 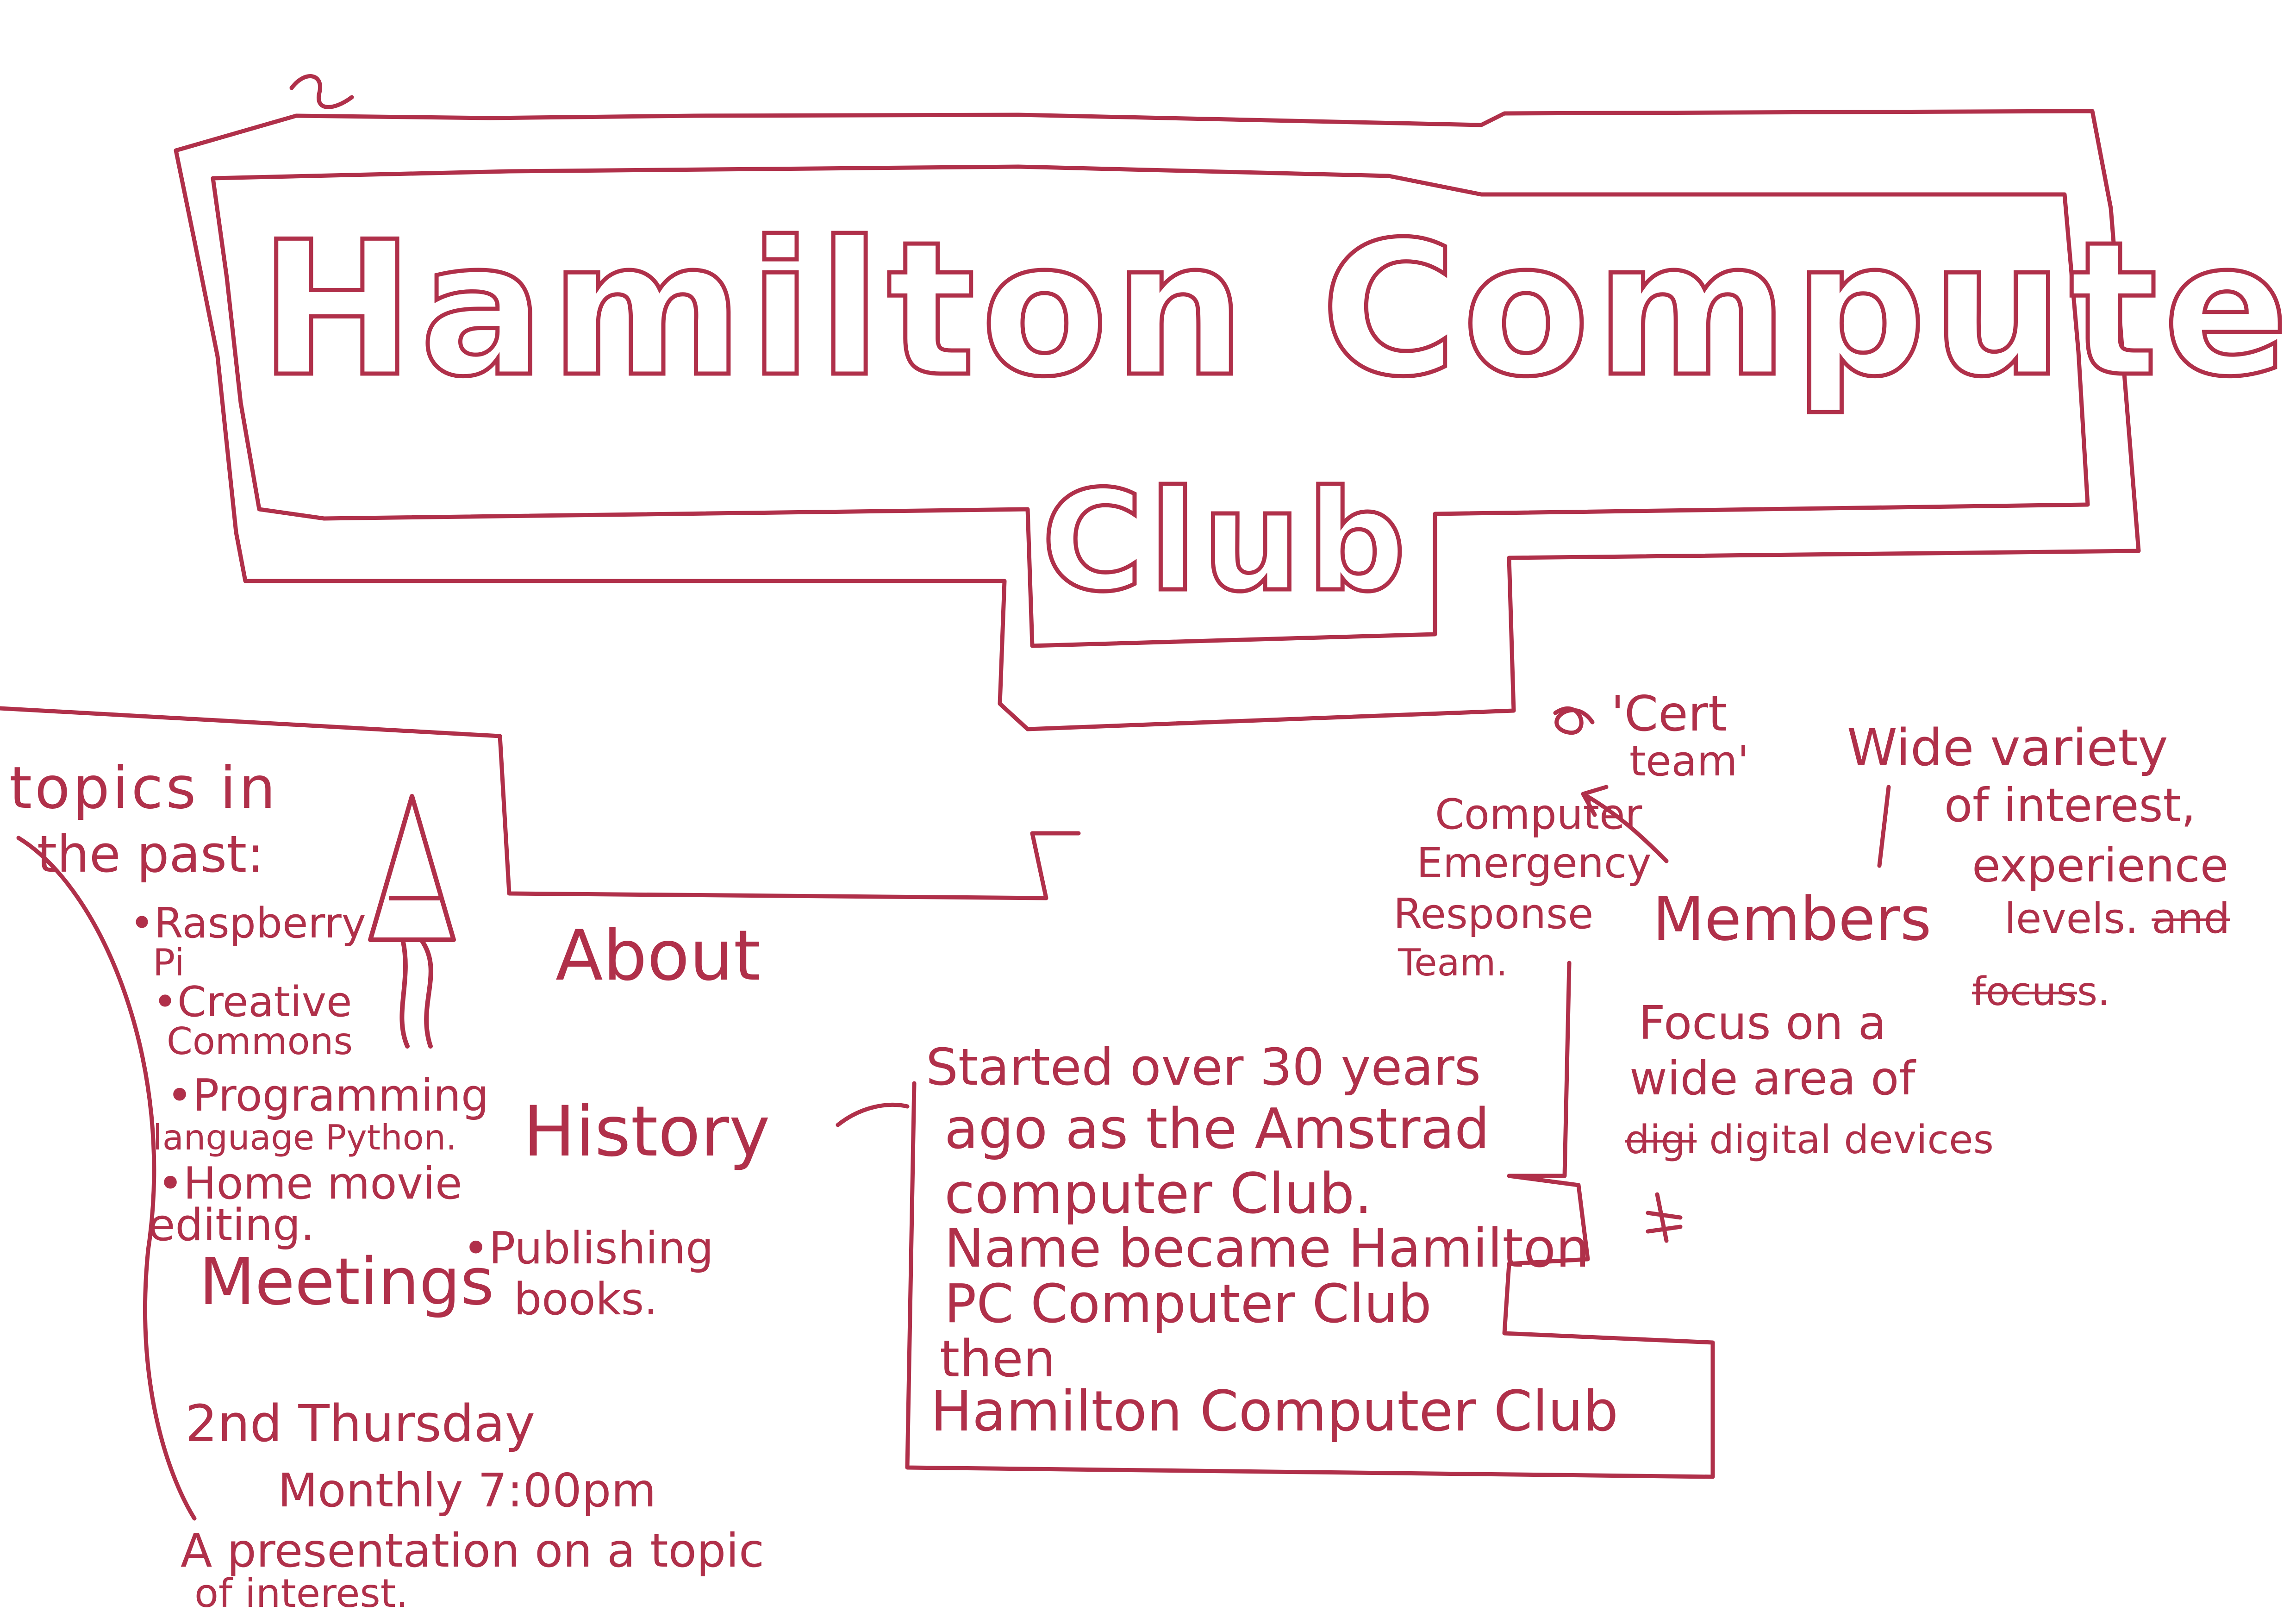 What do you see at coordinates (1669, 714) in the screenshot?
I see `cert-team-line1: 'Cert` at bounding box center [1669, 714].